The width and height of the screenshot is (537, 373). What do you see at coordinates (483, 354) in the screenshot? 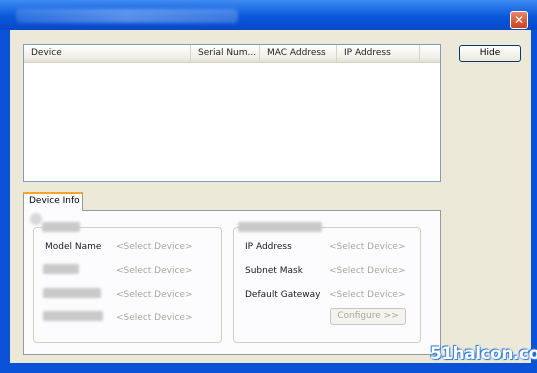
I see `watermark: 51halcon.com` at bounding box center [483, 354].